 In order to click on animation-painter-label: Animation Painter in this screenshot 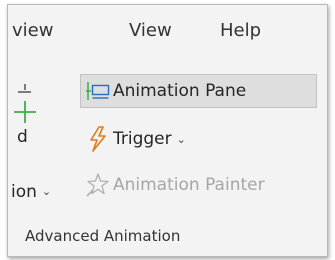, I will do `click(189, 185)`.